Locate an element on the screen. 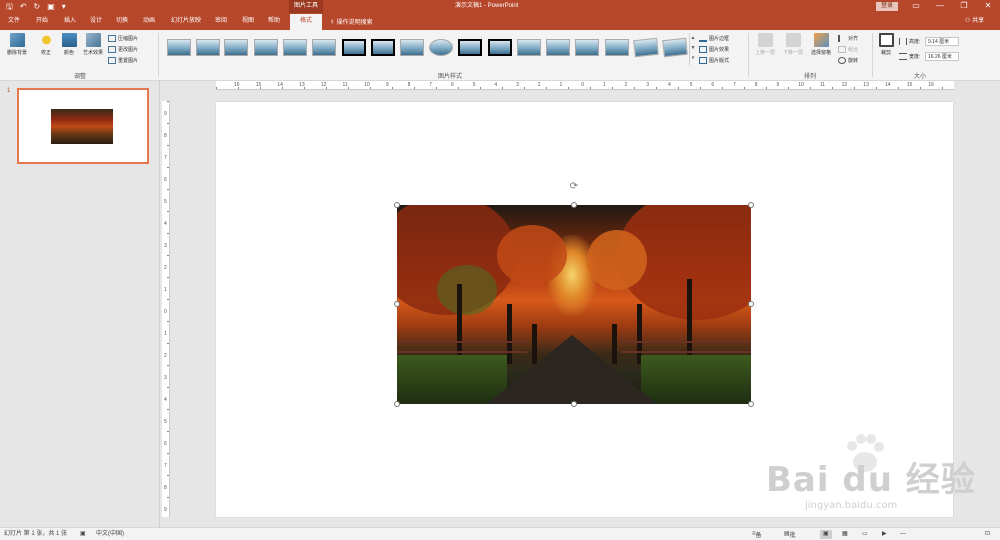 This screenshot has height=540, width=1000. language-status: 中文(中国) is located at coordinates (110, 534).